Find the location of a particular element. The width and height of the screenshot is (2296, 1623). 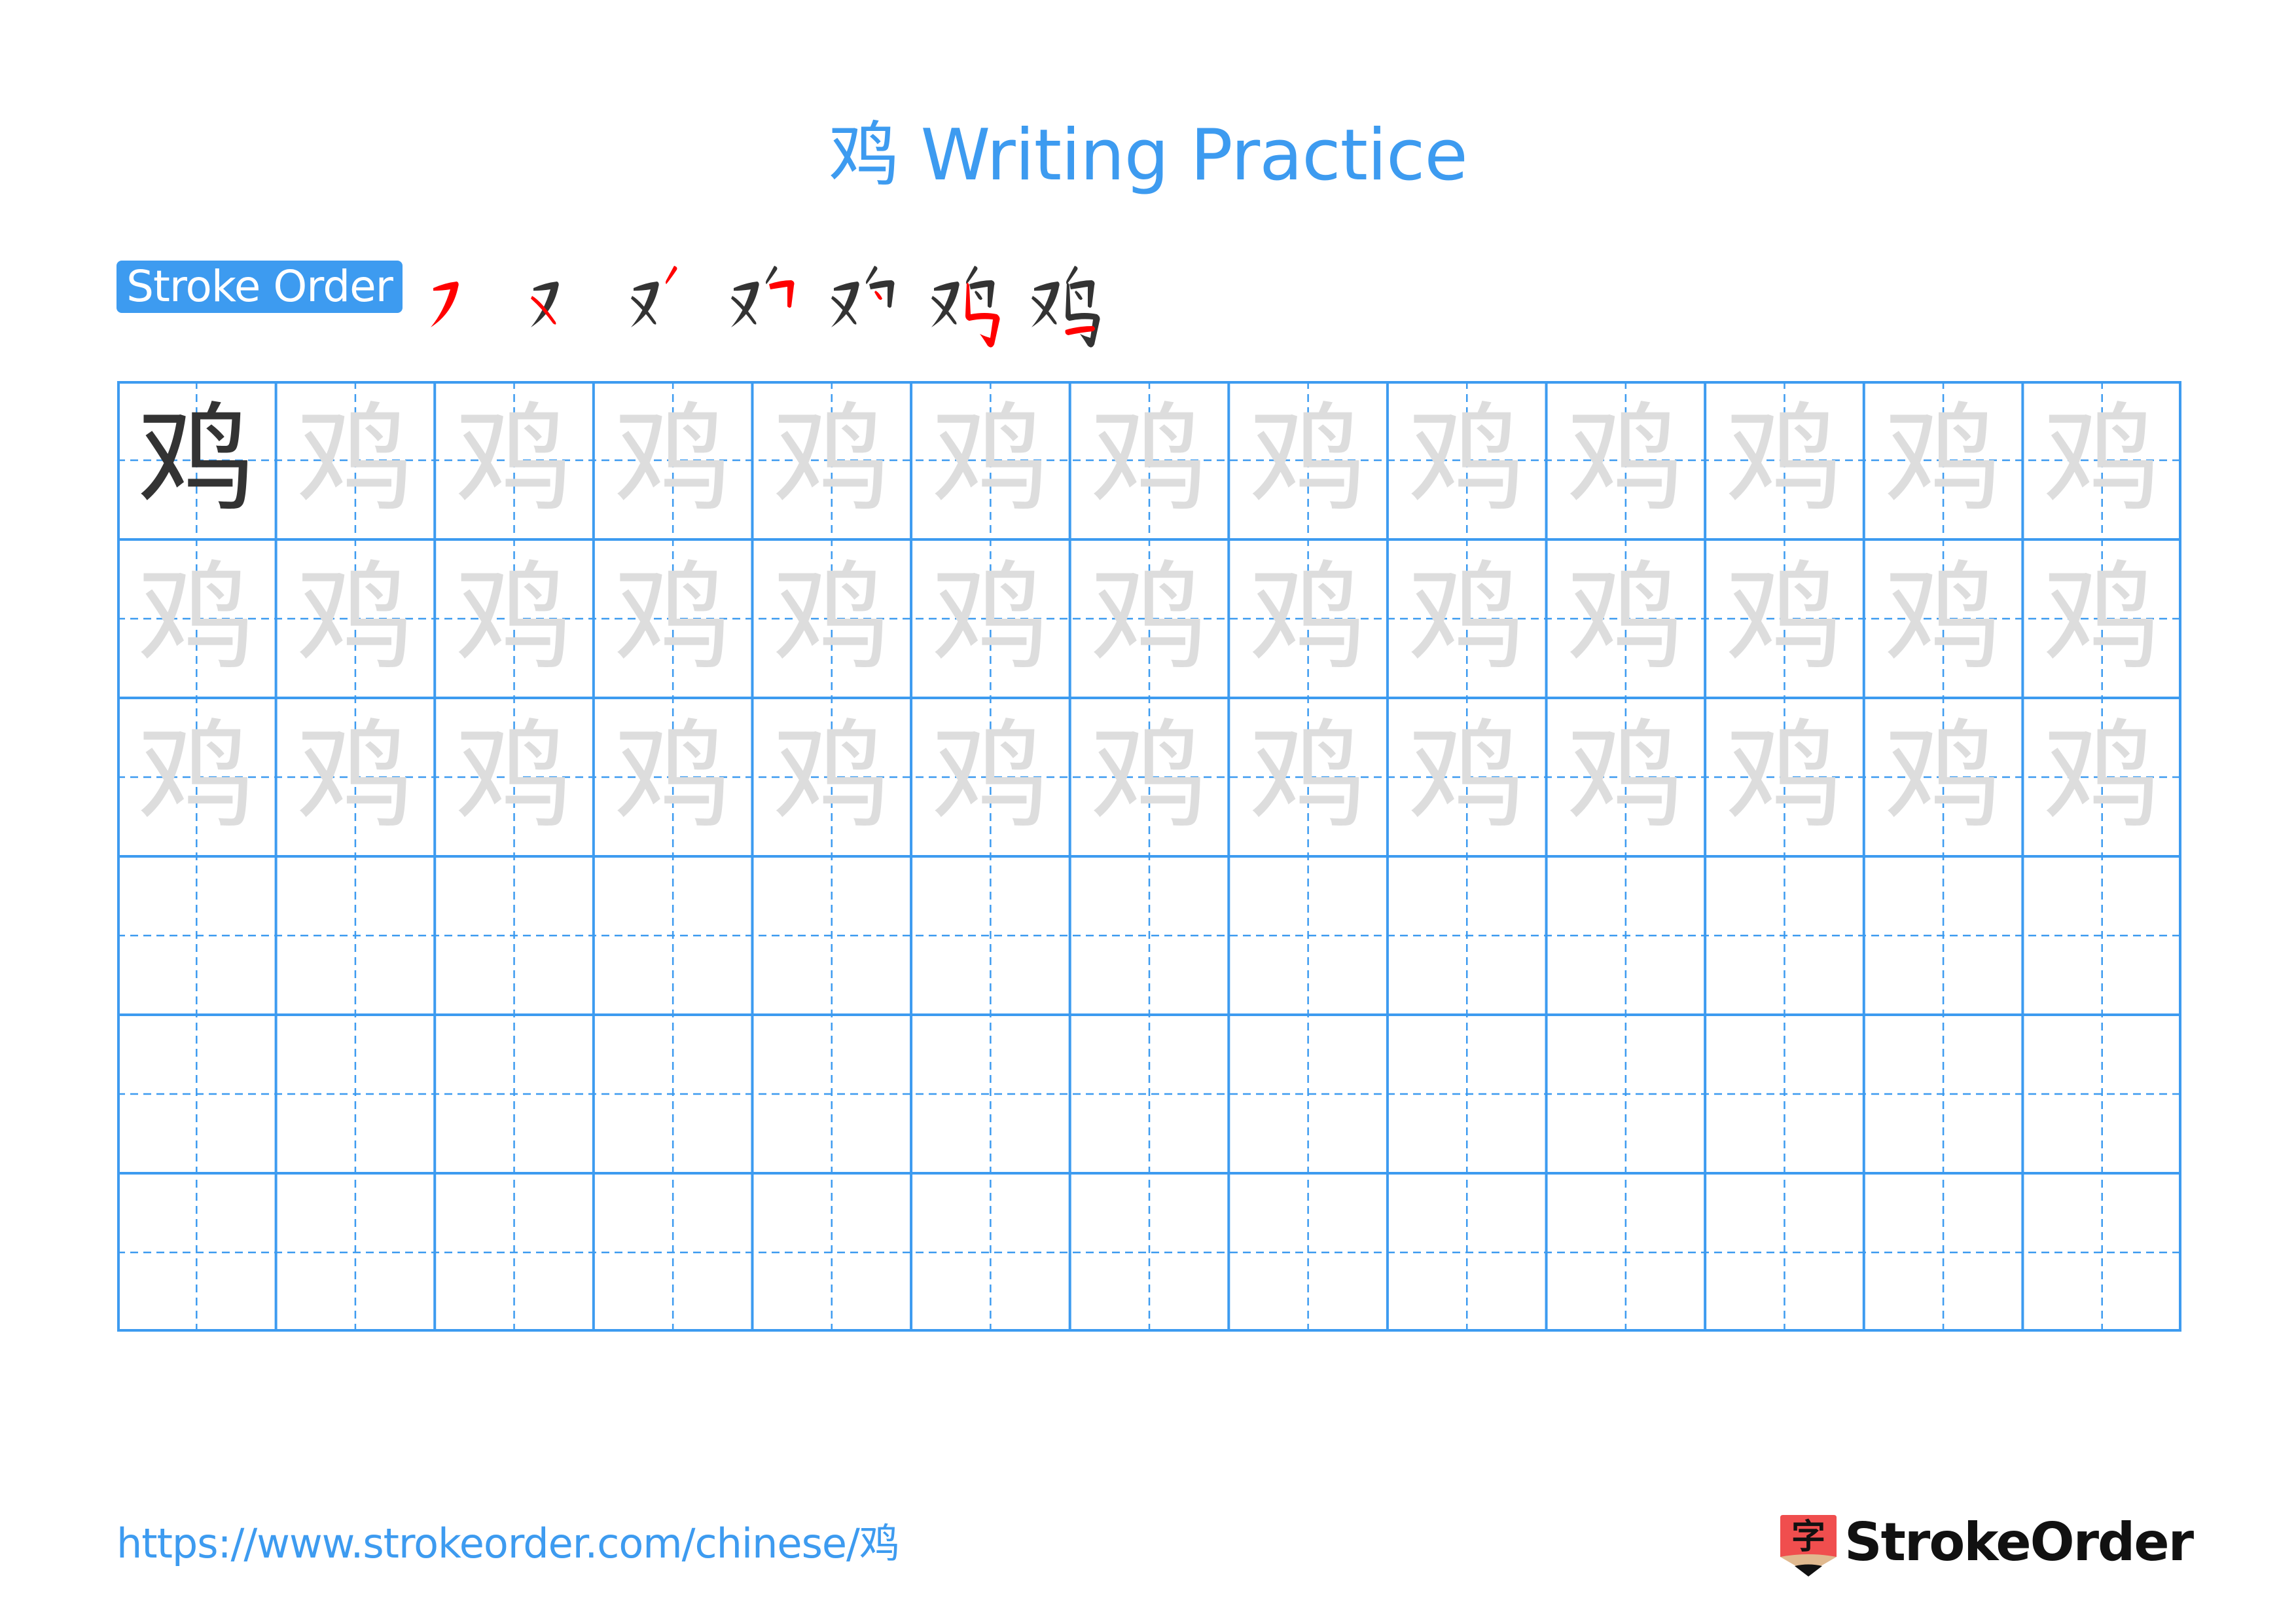

svg-text: 字 is located at coordinates (1808, 1537).